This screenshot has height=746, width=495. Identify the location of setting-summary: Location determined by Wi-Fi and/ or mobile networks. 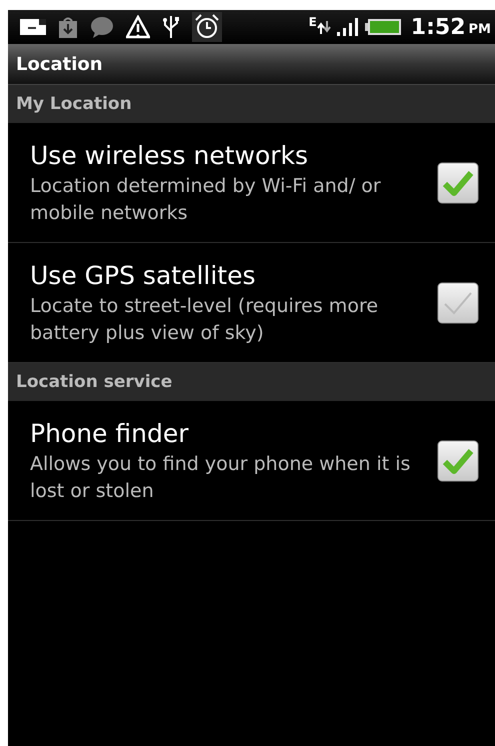
(206, 200).